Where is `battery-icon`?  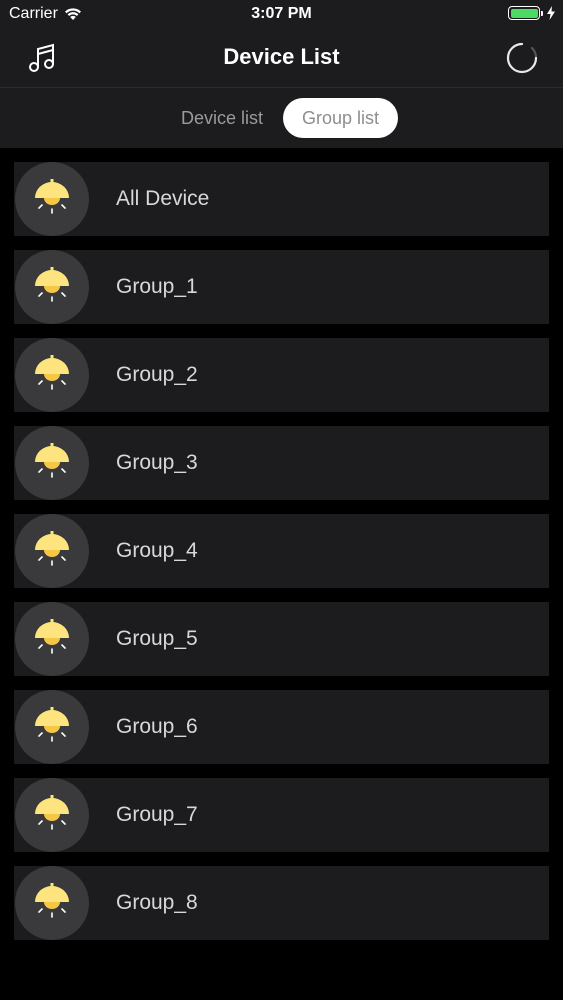 battery-icon is located at coordinates (524, 13).